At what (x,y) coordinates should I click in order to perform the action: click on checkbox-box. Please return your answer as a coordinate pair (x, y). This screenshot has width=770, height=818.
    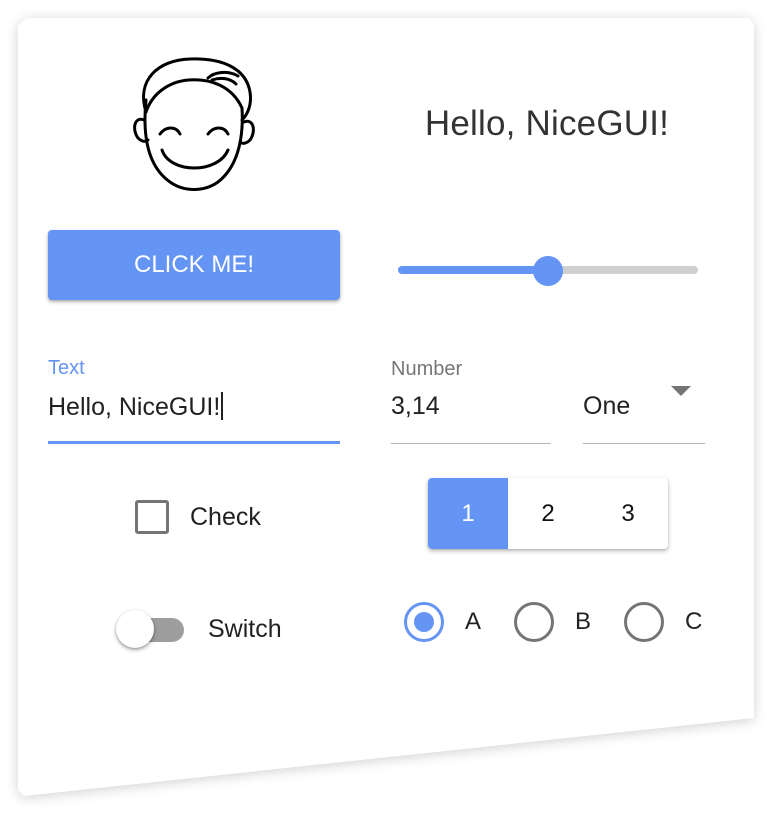
    Looking at the image, I should click on (152, 517).